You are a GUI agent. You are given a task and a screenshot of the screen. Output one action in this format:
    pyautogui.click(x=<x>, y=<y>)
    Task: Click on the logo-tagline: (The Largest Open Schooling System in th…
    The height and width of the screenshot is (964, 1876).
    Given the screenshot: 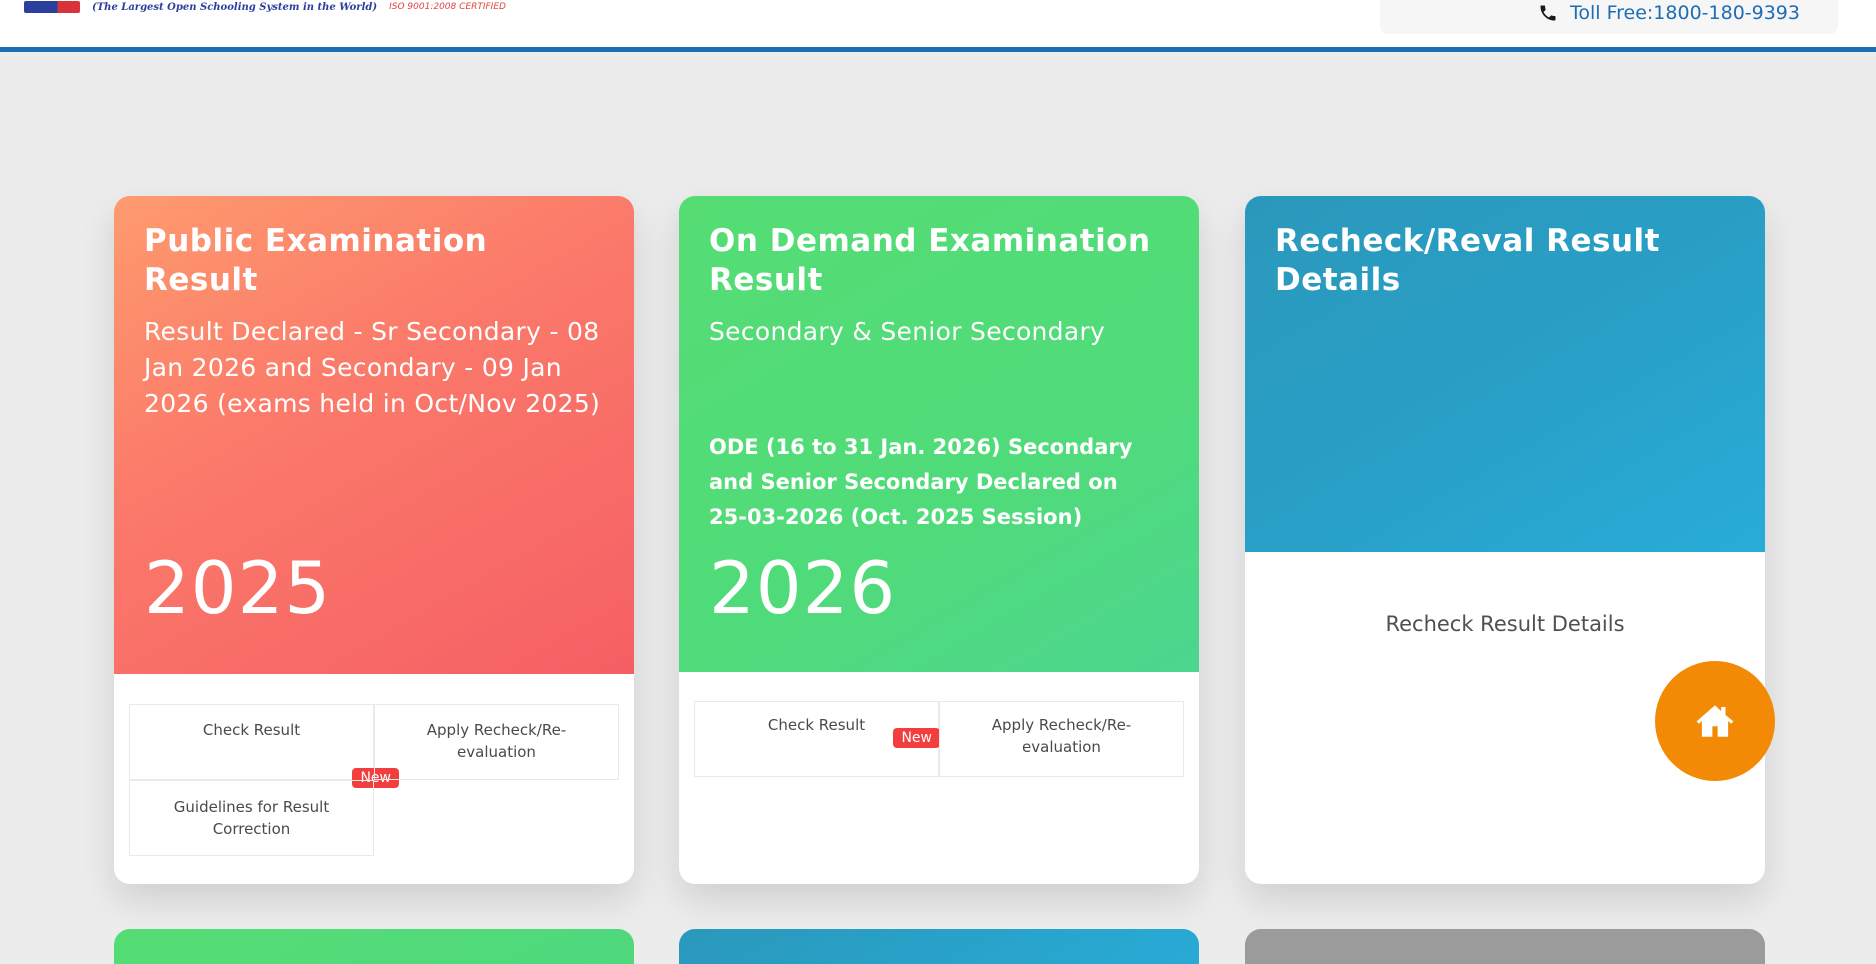 What is the action you would take?
    pyautogui.click(x=235, y=7)
    